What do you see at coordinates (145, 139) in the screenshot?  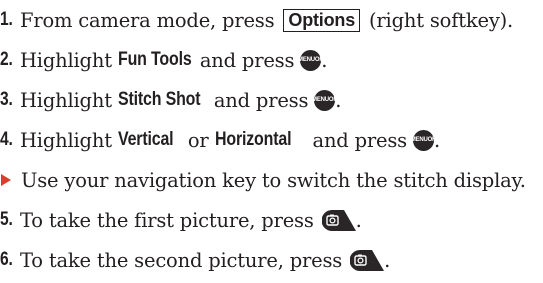 I see `option-vertical: Vertical` at bounding box center [145, 139].